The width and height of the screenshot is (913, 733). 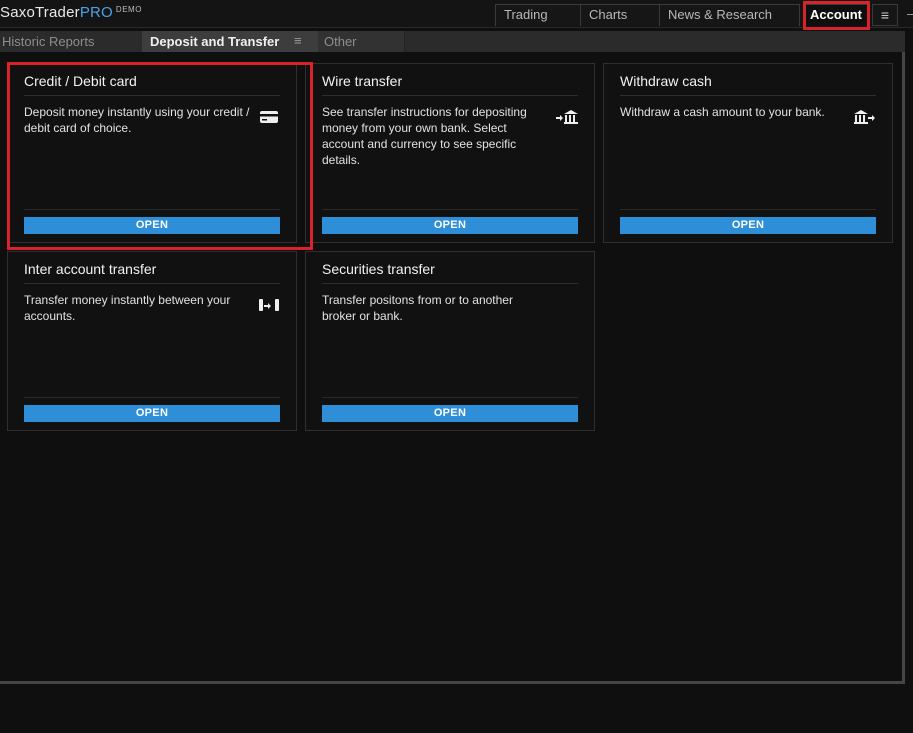 I want to click on main-menu-button: ≡, so click(x=885, y=15).